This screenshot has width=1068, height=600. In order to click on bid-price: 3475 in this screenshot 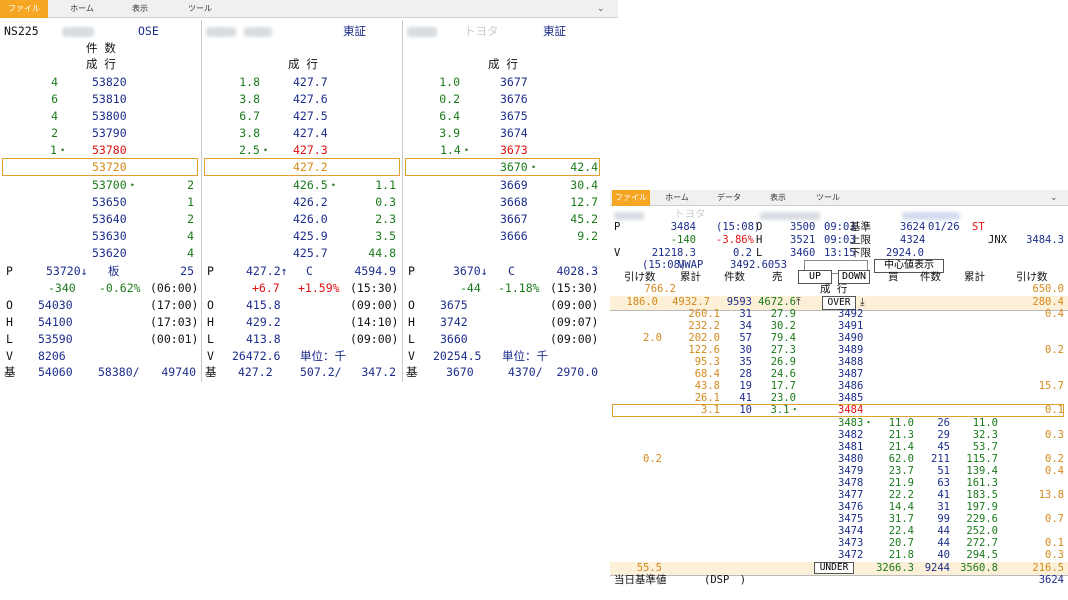, I will do `click(850, 519)`.